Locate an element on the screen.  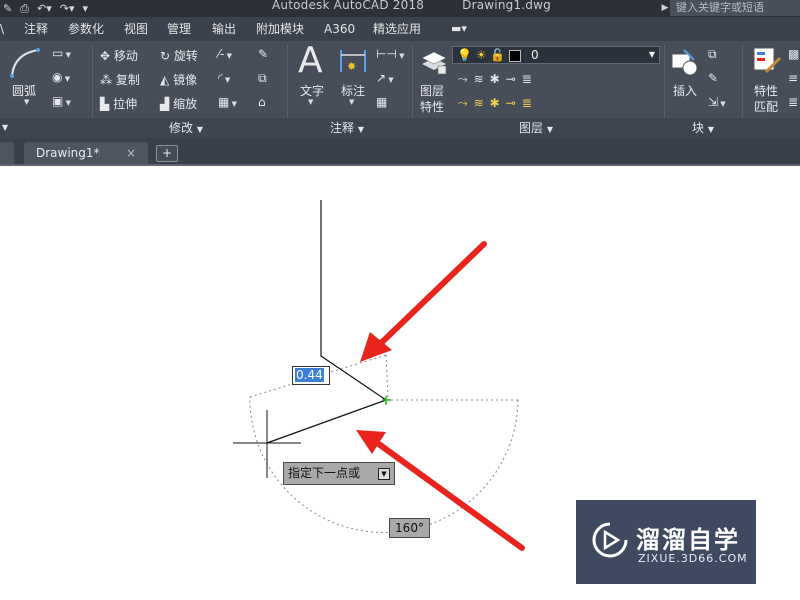
red-arrow-upper is located at coordinates (423, 301).